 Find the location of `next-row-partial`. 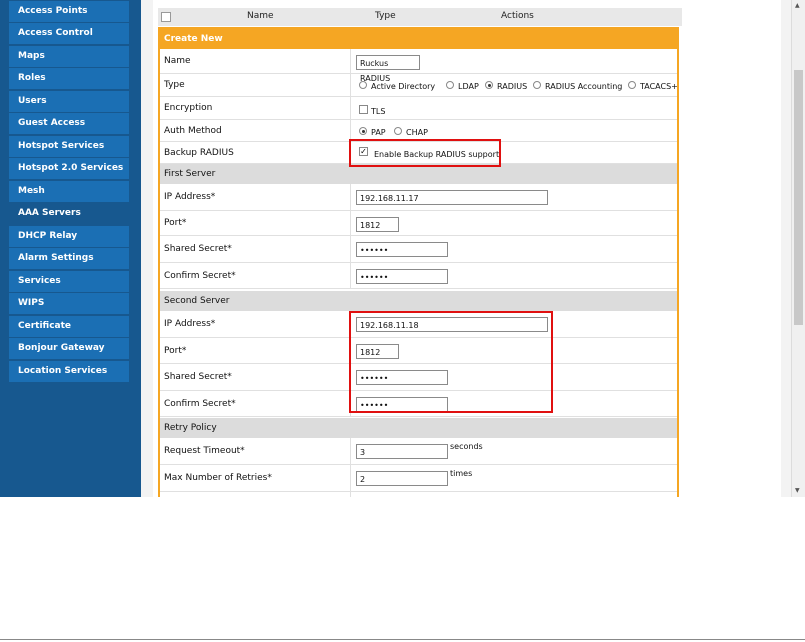

next-row-partial is located at coordinates (418, 494).